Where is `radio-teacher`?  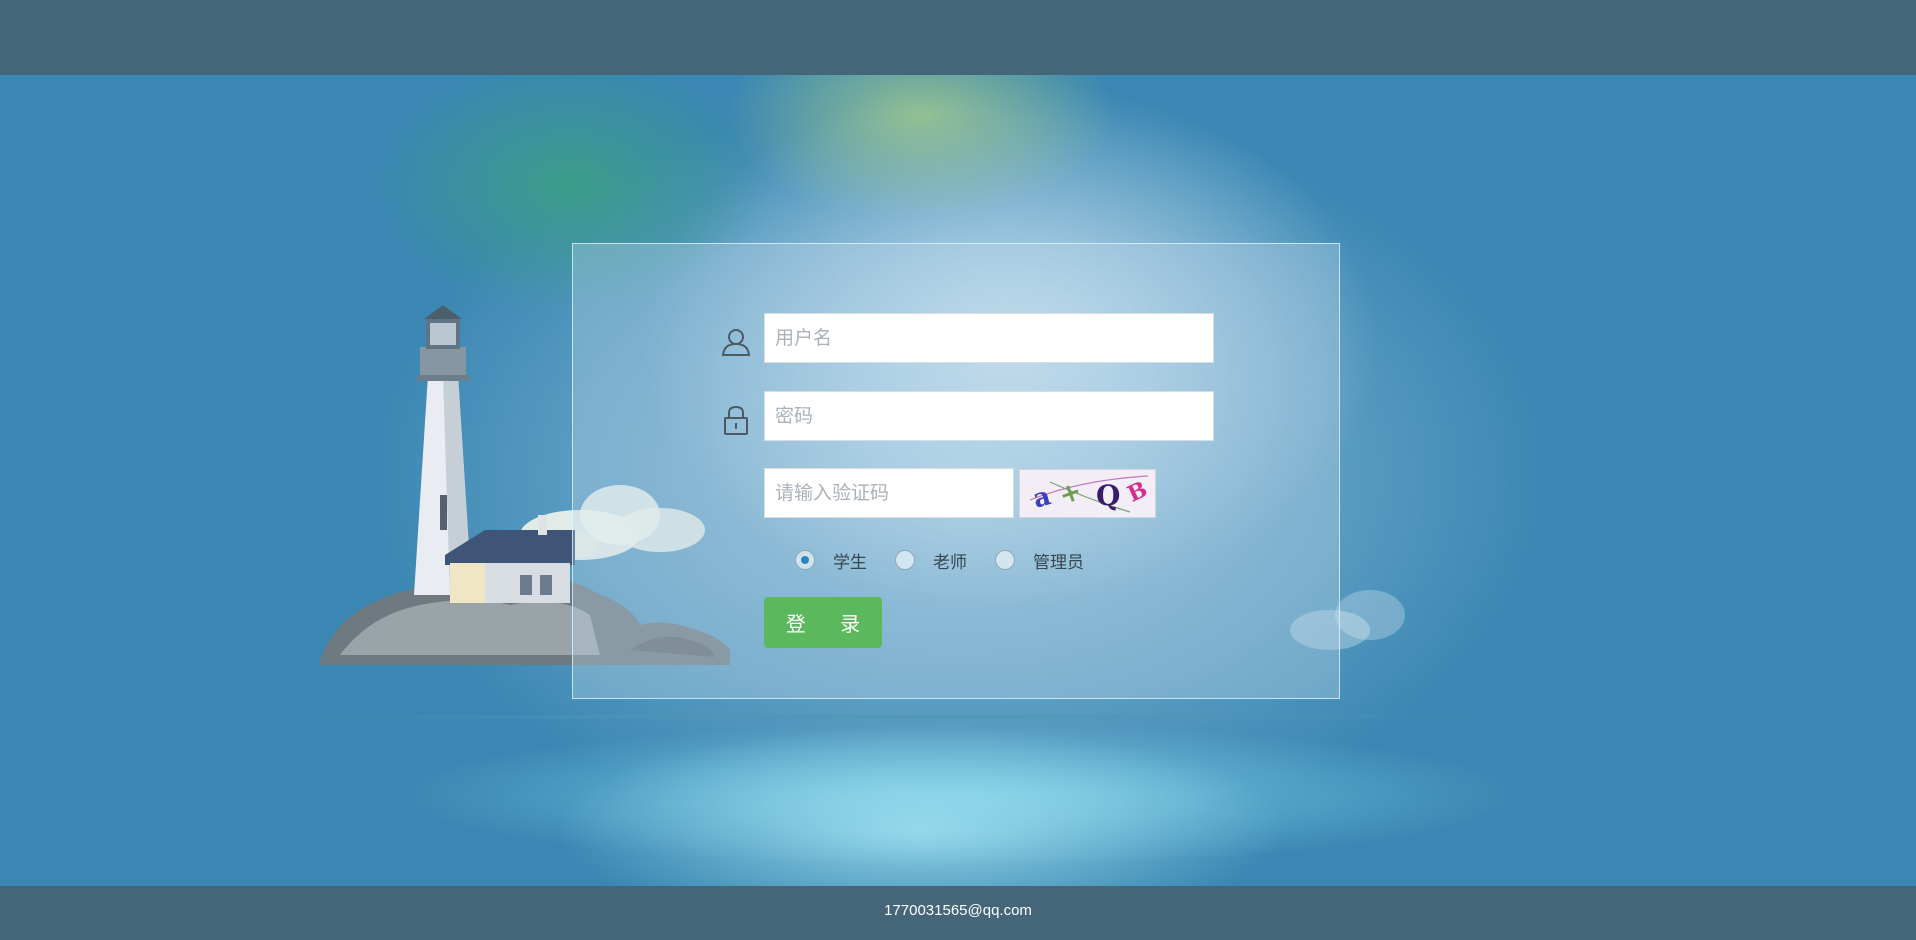
radio-teacher is located at coordinates (905, 560).